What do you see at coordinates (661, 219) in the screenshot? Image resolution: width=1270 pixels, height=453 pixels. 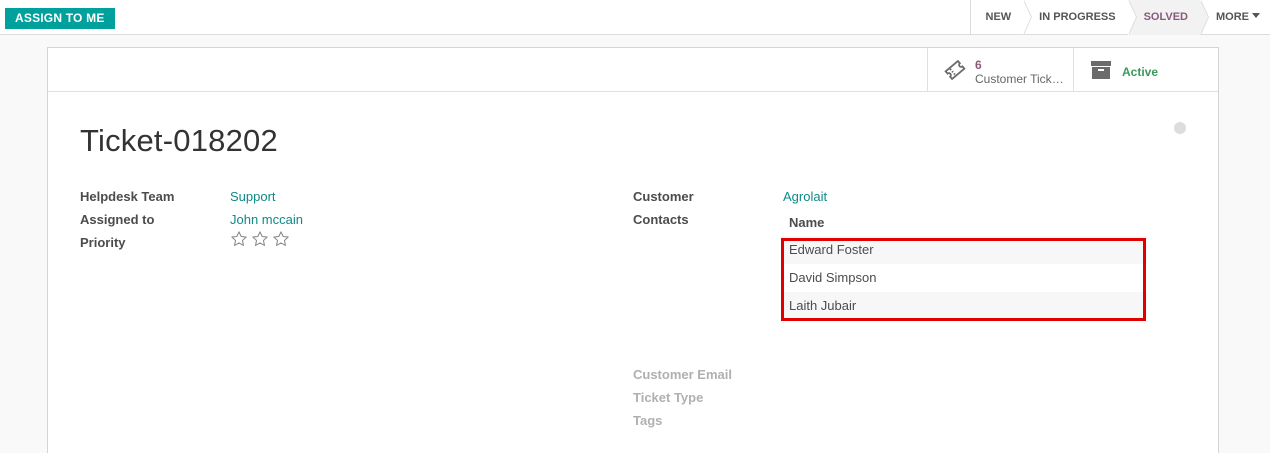 I see `contacts-label: Contacts` at bounding box center [661, 219].